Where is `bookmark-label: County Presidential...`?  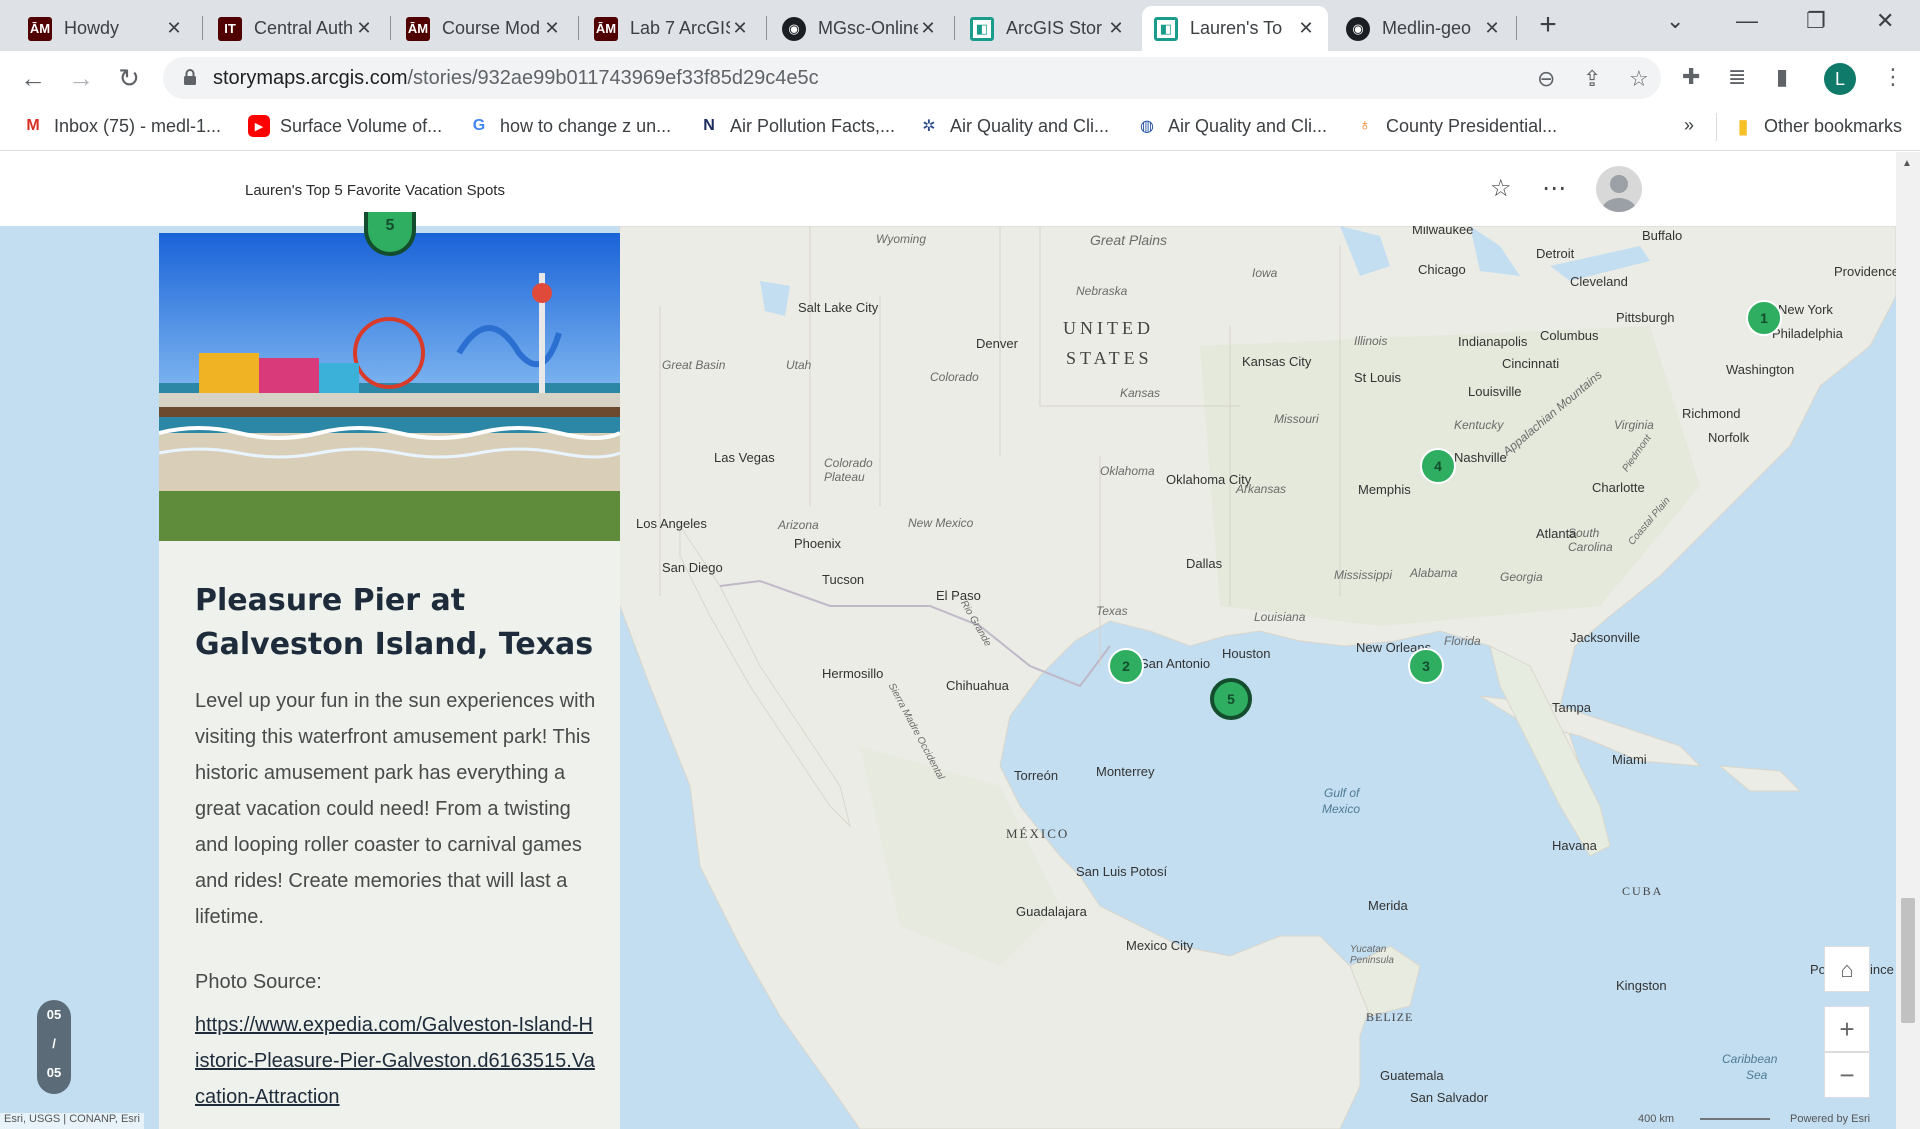 bookmark-label: County Presidential... is located at coordinates (1472, 125).